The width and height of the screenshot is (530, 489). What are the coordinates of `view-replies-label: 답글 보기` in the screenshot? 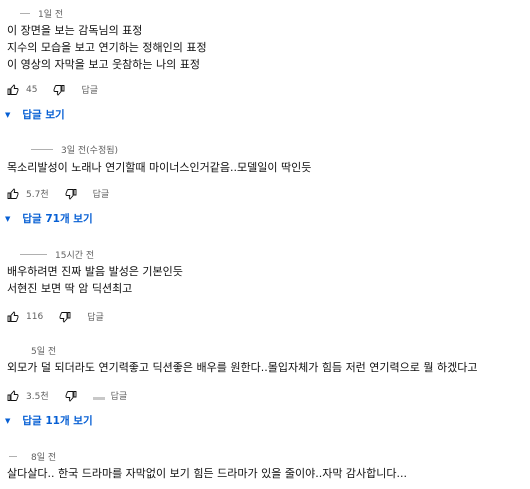 It's located at (43, 115).